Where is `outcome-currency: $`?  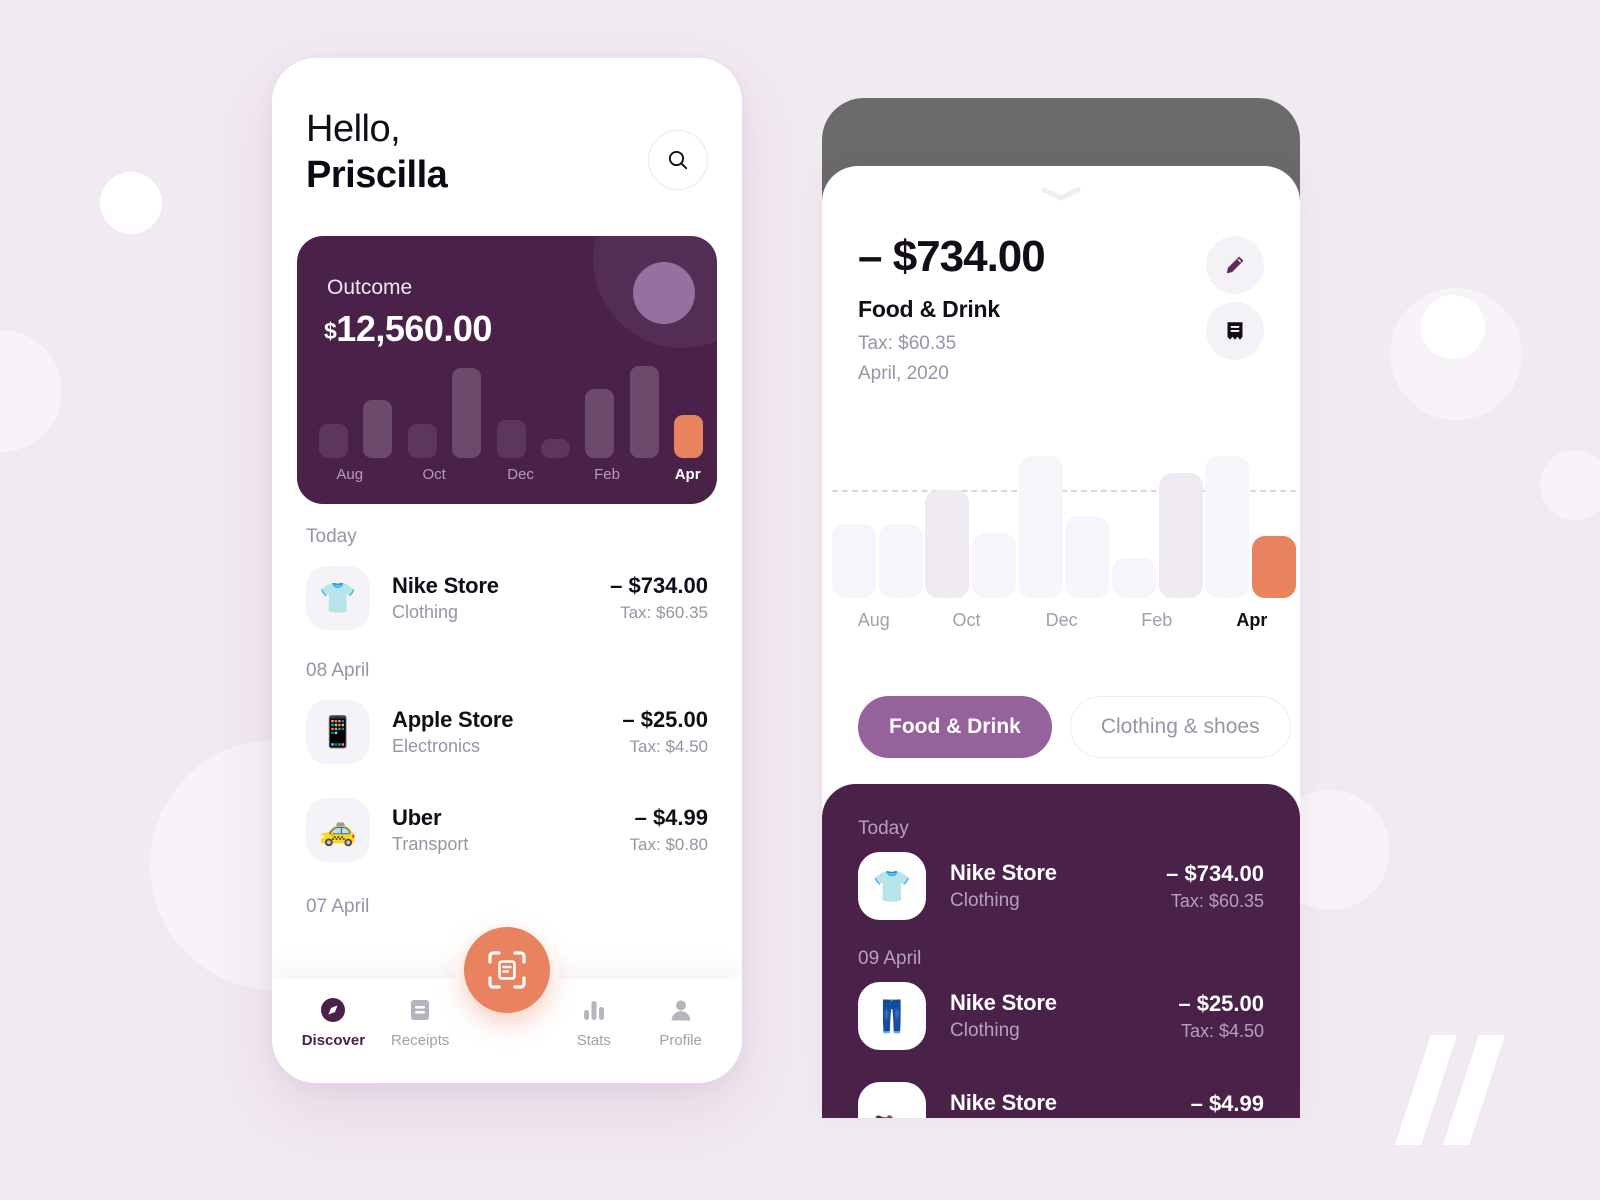
outcome-currency: $ is located at coordinates (330, 331).